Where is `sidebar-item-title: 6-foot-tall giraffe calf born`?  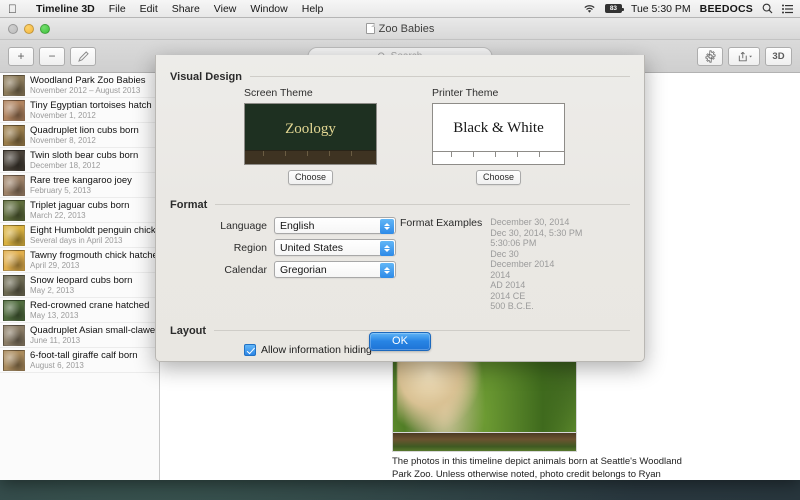 sidebar-item-title: 6-foot-tall giraffe calf born is located at coordinates (84, 355).